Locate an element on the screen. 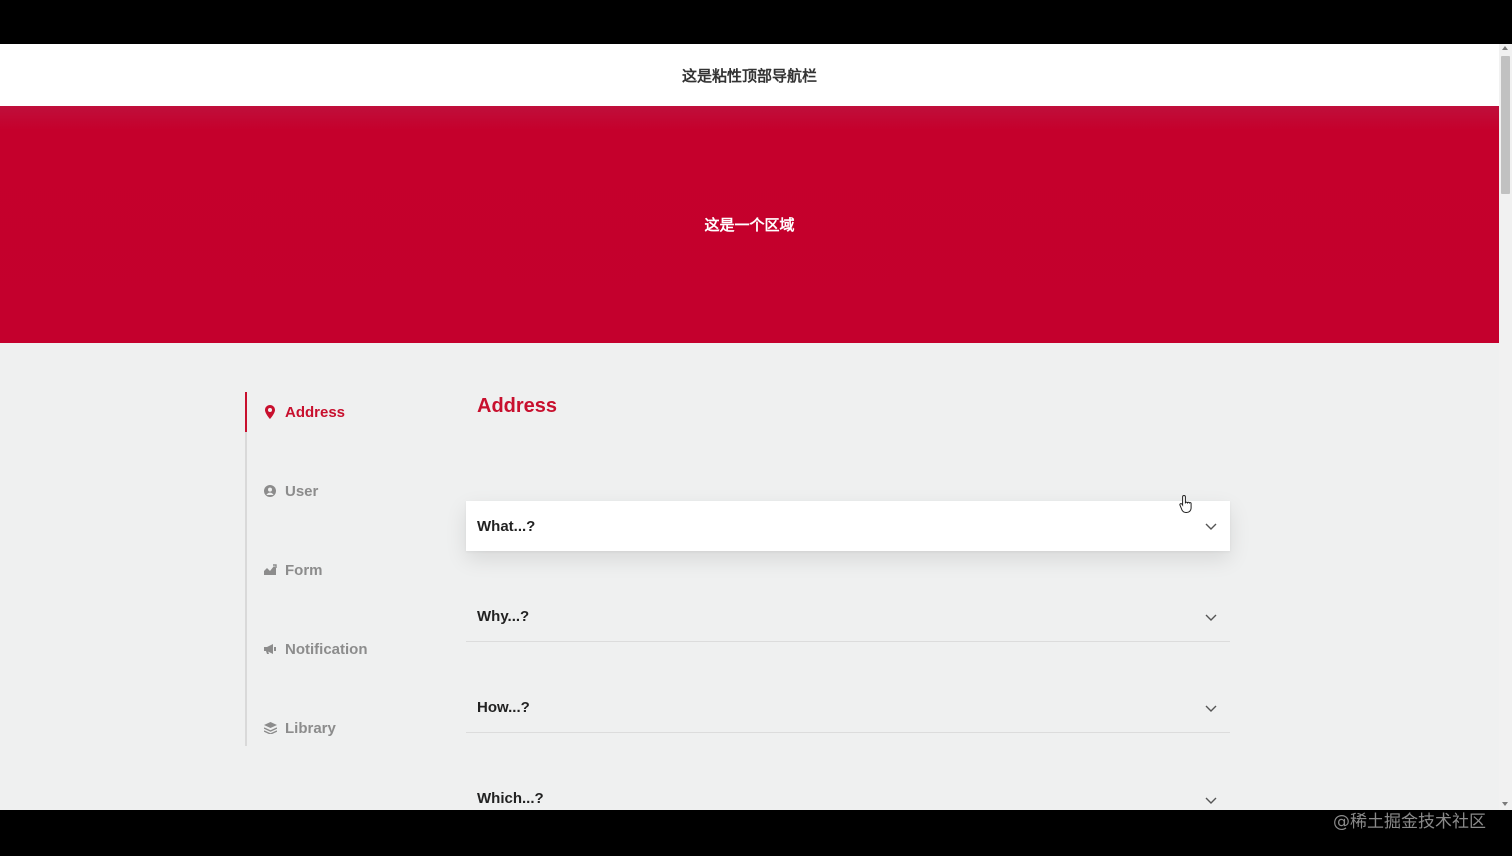  navbar-title: 这是粘性顶部导航栏 is located at coordinates (749, 75).